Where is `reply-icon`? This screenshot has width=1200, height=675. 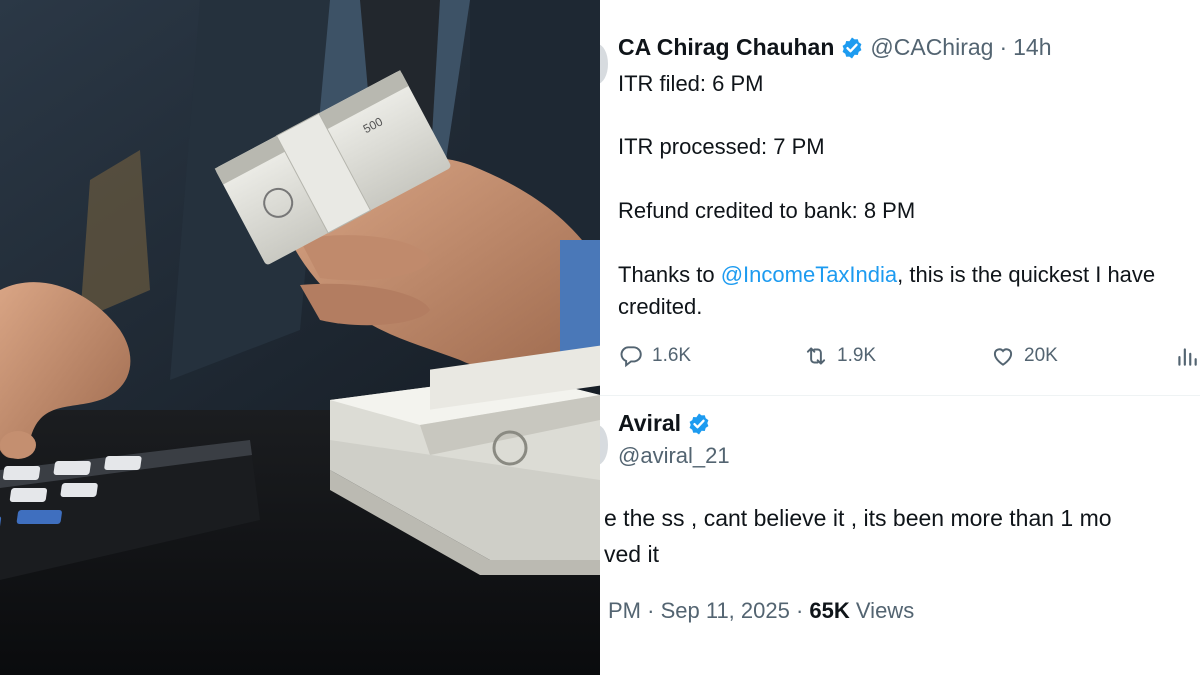 reply-icon is located at coordinates (631, 357).